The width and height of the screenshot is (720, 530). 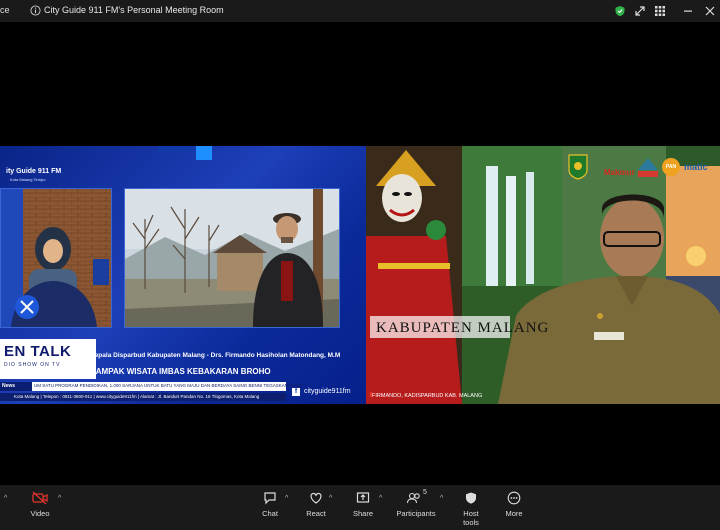 I want to click on video-button: Video, so click(x=40, y=504).